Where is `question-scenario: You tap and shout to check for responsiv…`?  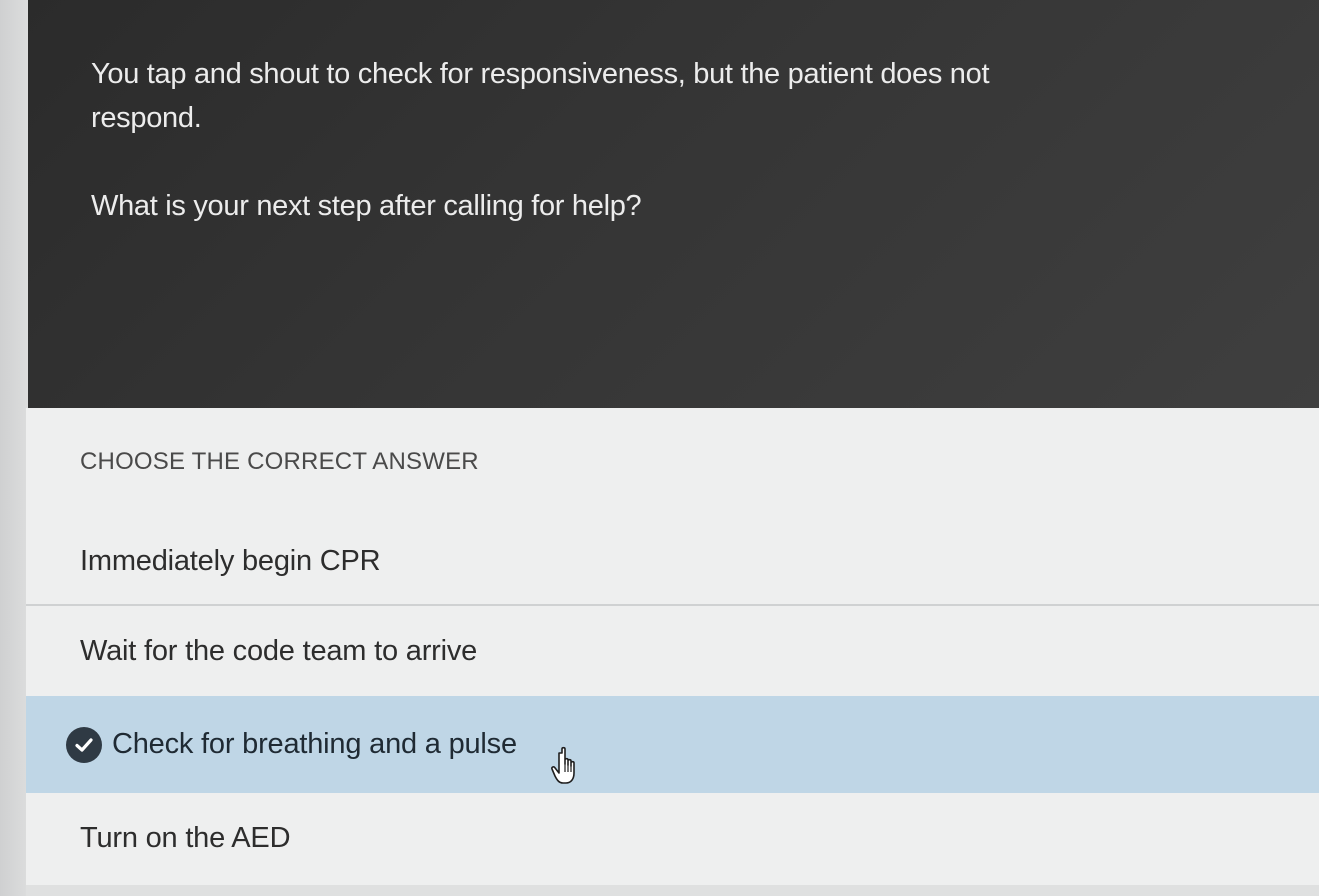 question-scenario: You tap and shout to check for responsiv… is located at coordinates (540, 96).